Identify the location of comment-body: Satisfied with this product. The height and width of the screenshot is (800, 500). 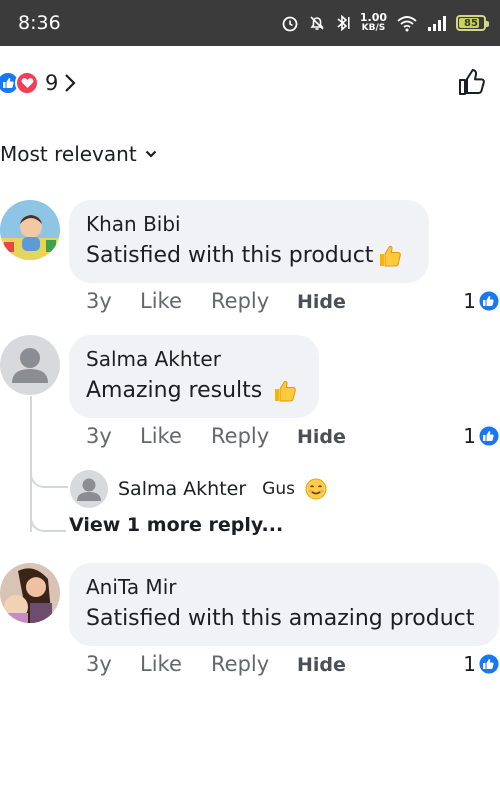
(230, 255).